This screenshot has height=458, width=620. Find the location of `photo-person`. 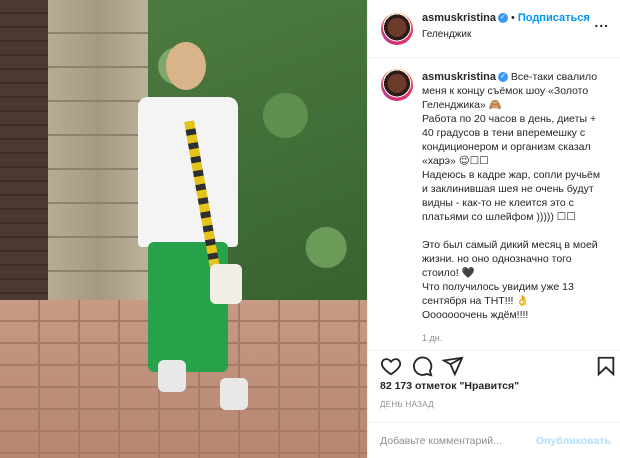

photo-person is located at coordinates (193, 227).